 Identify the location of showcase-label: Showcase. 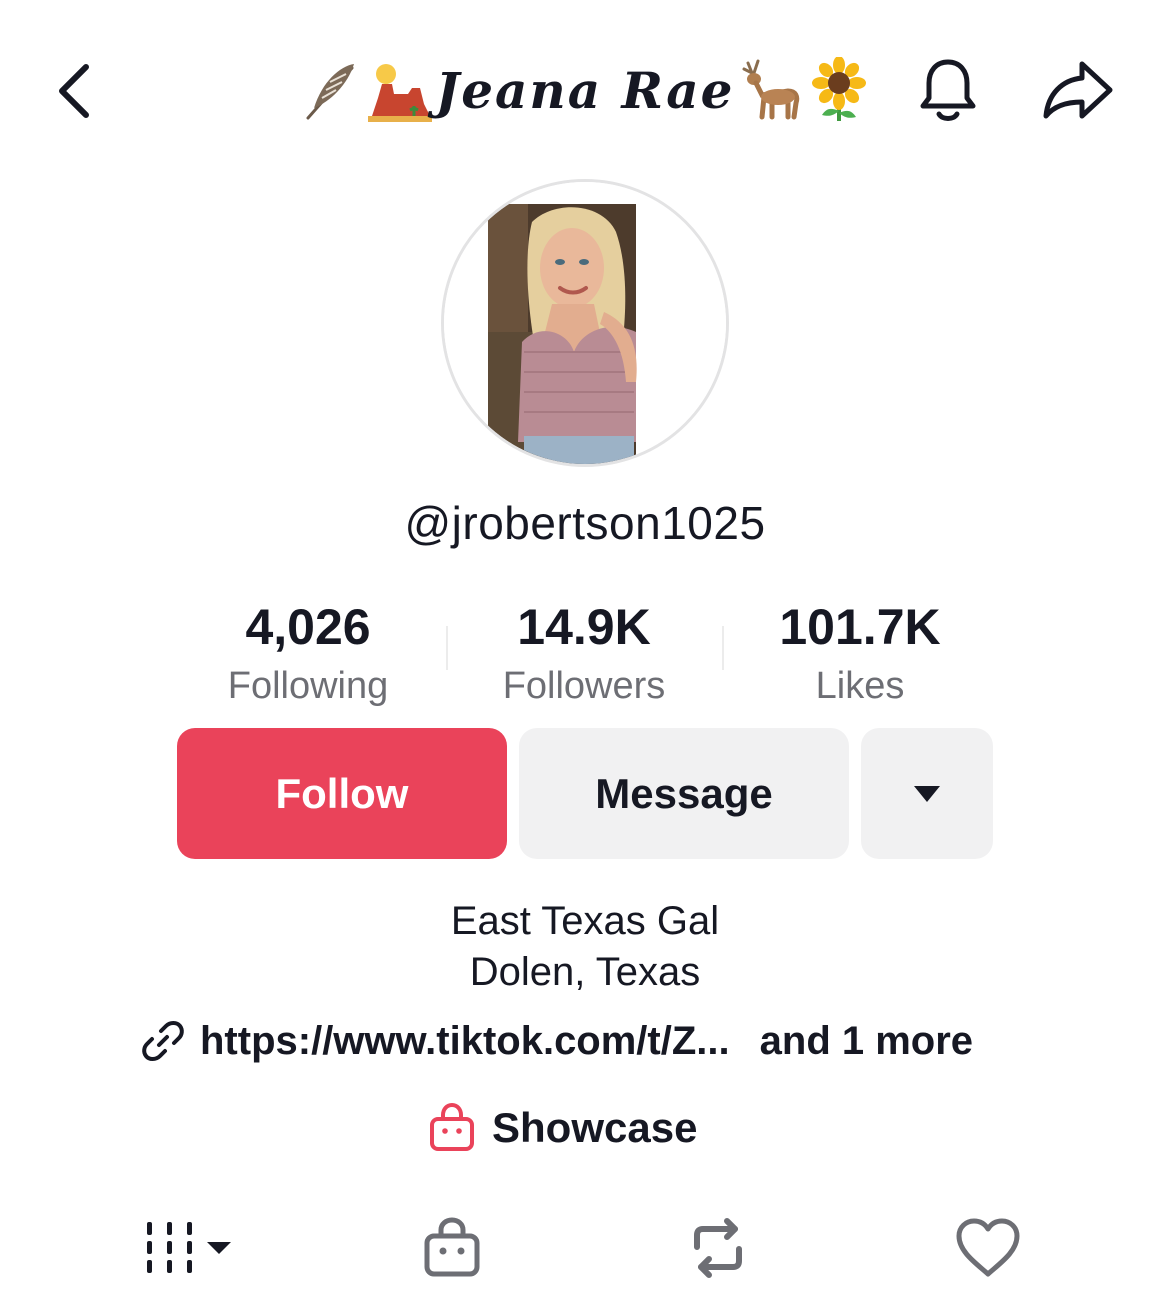
(595, 1127).